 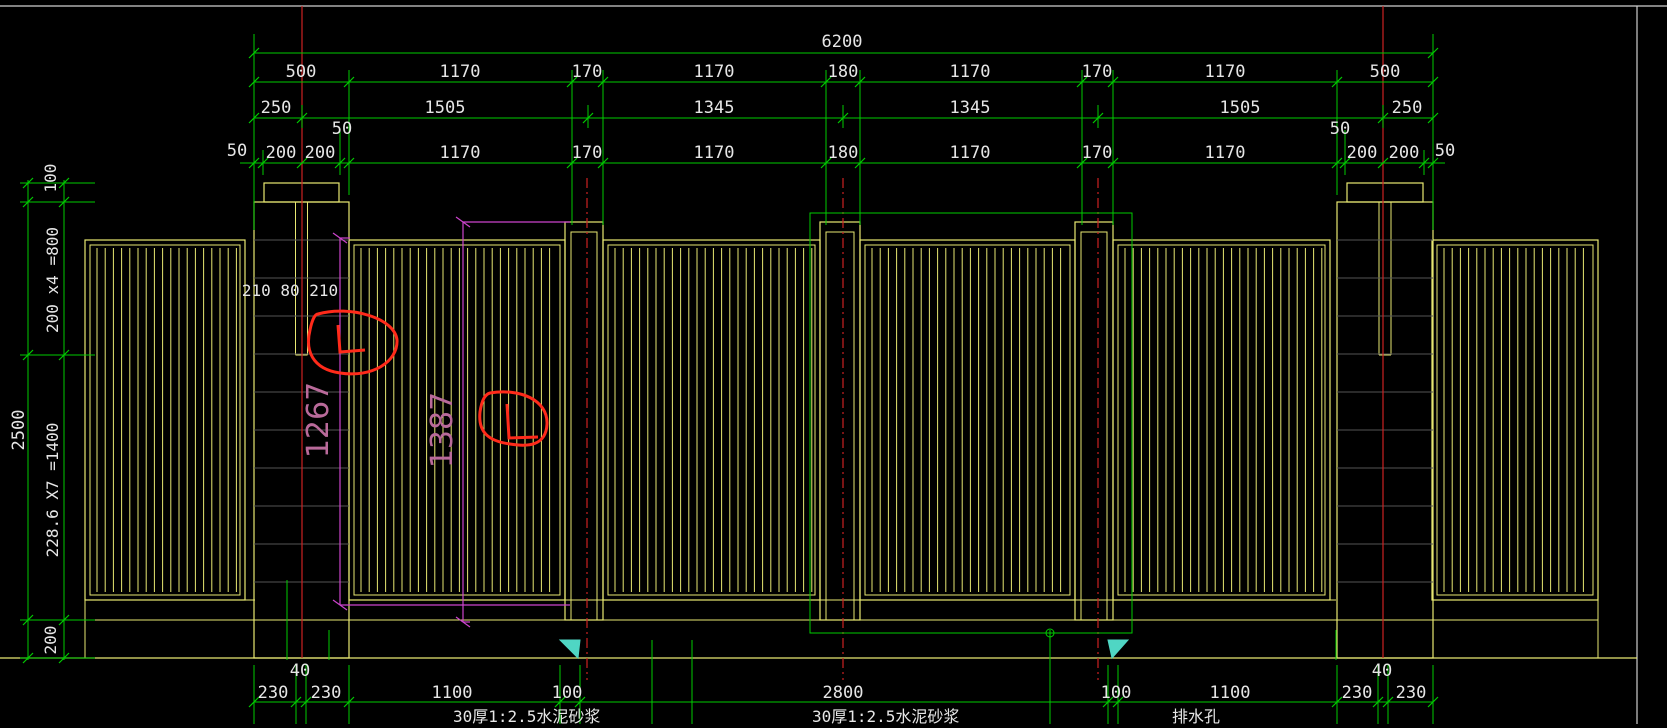 What do you see at coordinates (1196, 715) in the screenshot?
I see `note-drain-hole: 排水孔` at bounding box center [1196, 715].